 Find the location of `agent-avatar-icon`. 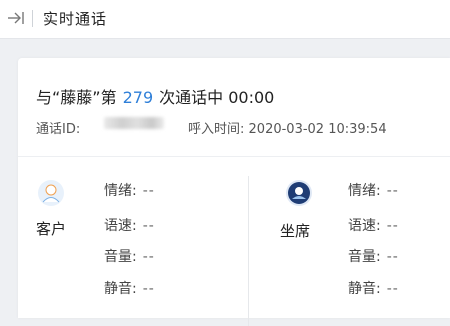

agent-avatar-icon is located at coordinates (299, 193).